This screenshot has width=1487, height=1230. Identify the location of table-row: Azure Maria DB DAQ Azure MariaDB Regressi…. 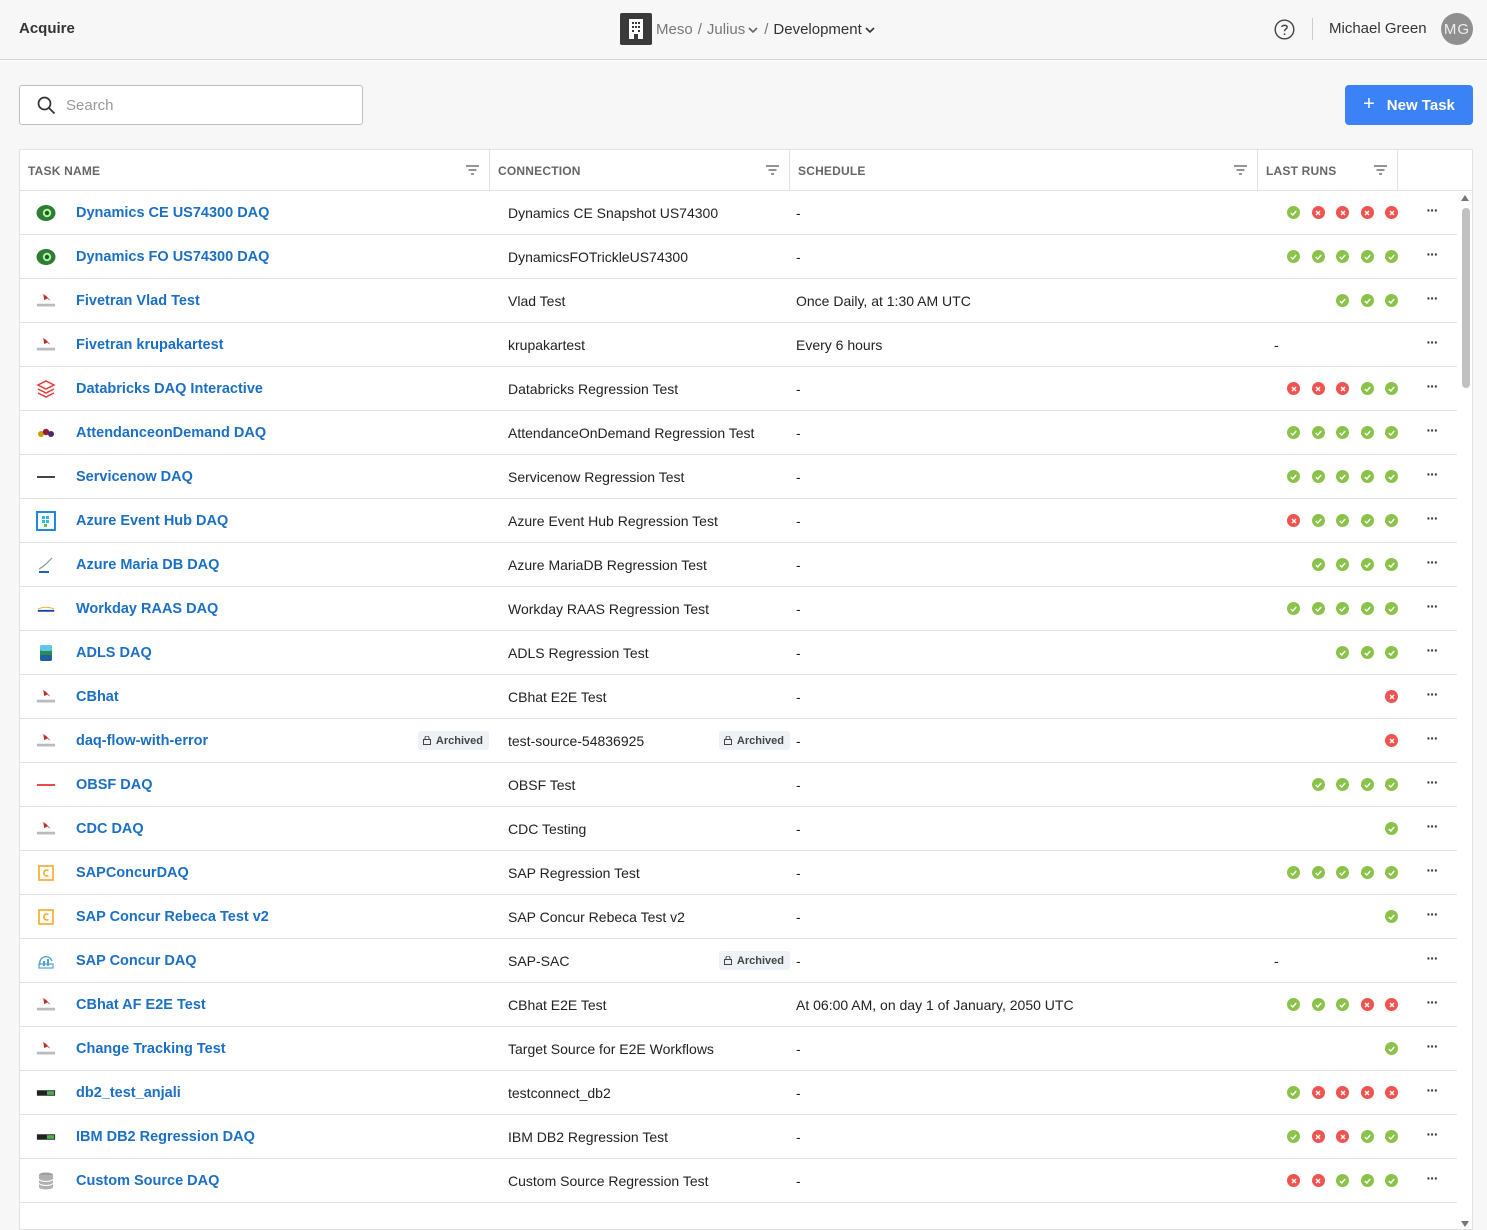
(738, 565).